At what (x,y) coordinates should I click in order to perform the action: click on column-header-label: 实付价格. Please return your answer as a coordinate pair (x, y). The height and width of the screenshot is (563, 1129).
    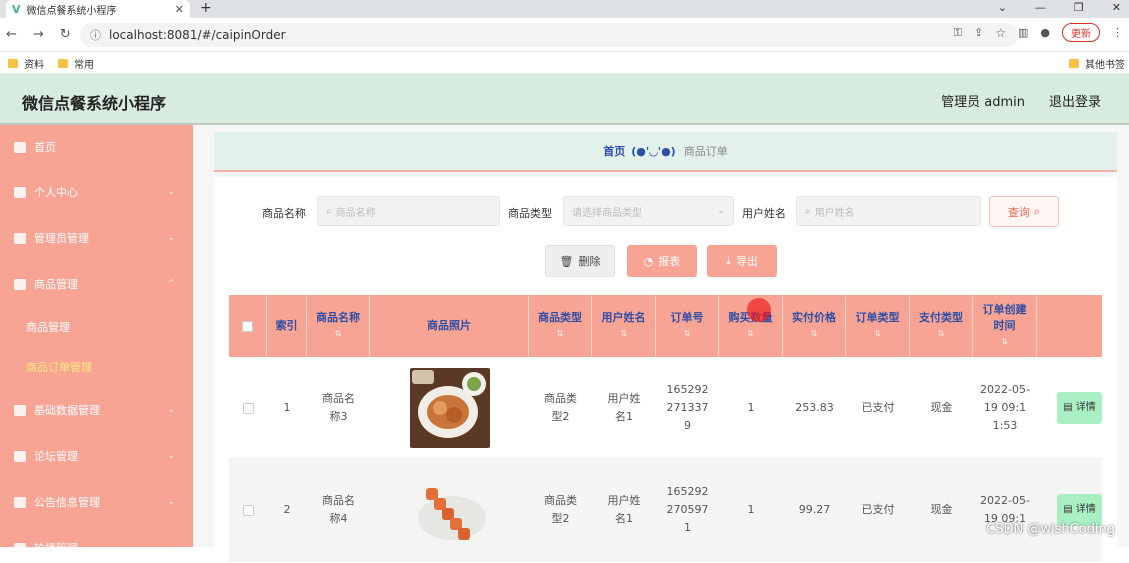
    Looking at the image, I should click on (814, 318).